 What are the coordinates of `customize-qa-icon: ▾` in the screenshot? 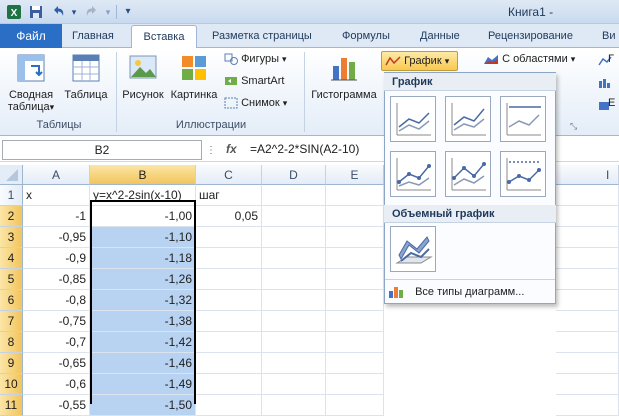 It's located at (128, 12).